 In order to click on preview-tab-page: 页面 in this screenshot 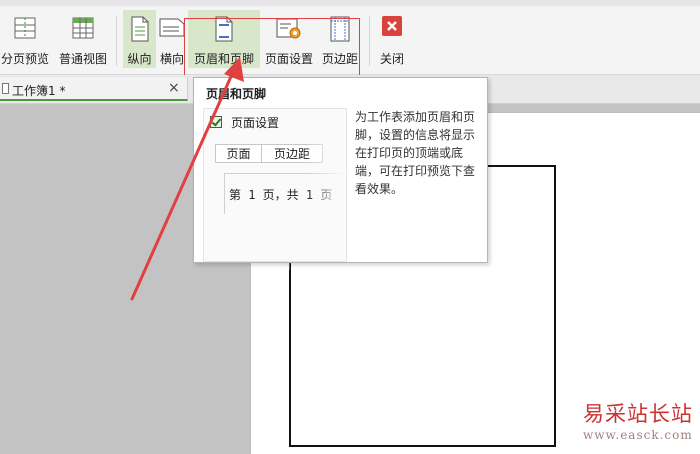, I will do `click(238, 153)`.